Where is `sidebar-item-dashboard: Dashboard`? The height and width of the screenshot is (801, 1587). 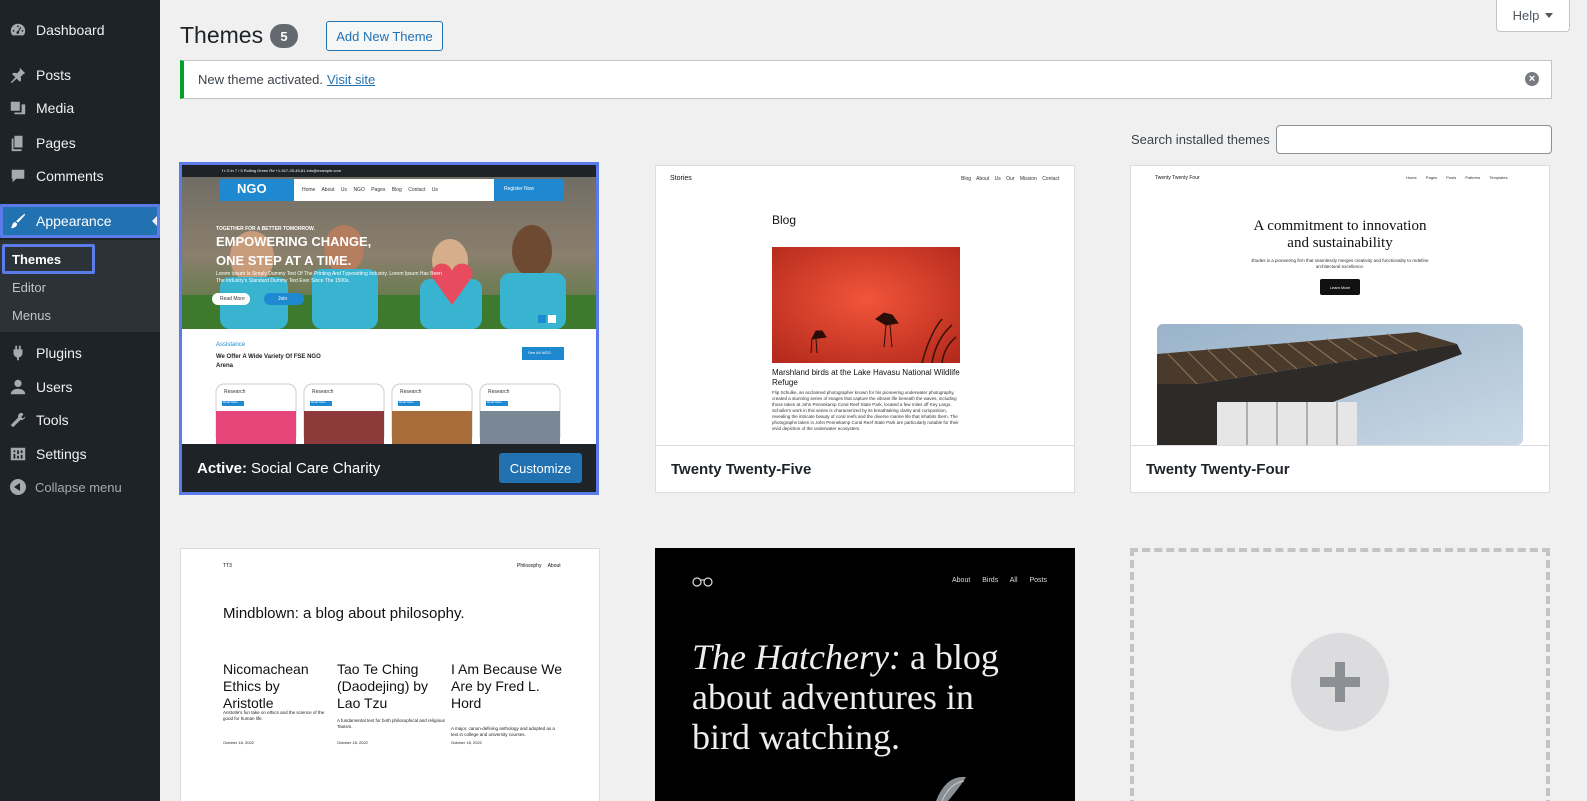
sidebar-item-dashboard: Dashboard is located at coordinates (80, 30).